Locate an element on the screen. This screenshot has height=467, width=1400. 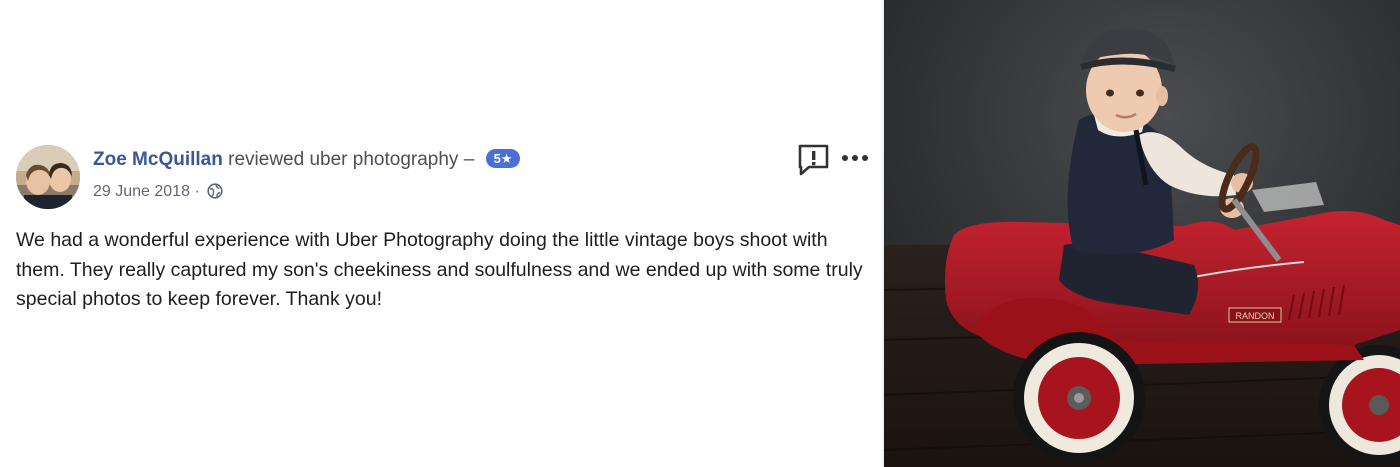
avatar-photo is located at coordinates (48, 177).